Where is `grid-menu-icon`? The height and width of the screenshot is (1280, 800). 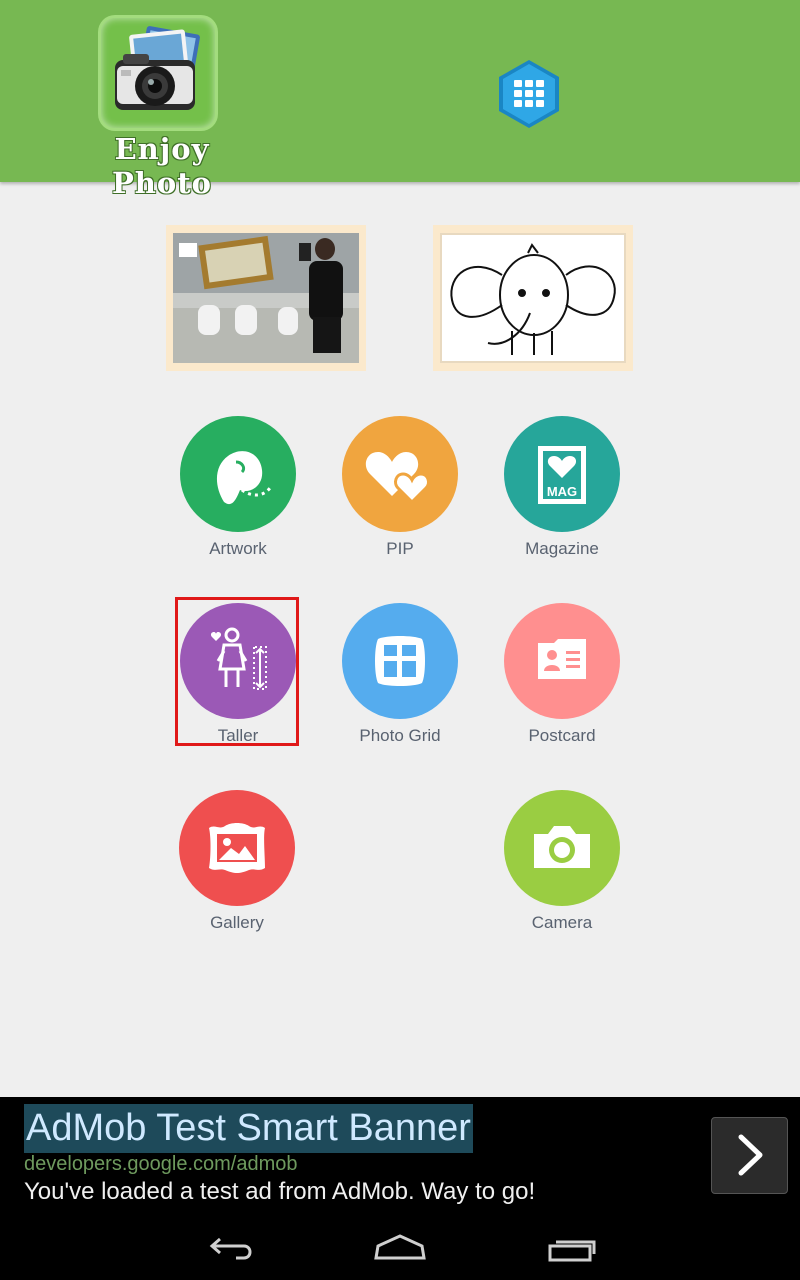 grid-menu-icon is located at coordinates (529, 94).